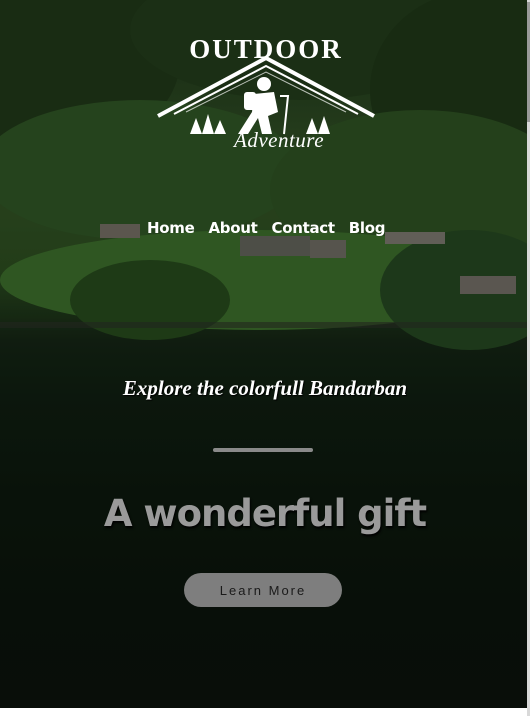 Image resolution: width=530 pixels, height=716 pixels. I want to click on nav-about-link: About, so click(232, 228).